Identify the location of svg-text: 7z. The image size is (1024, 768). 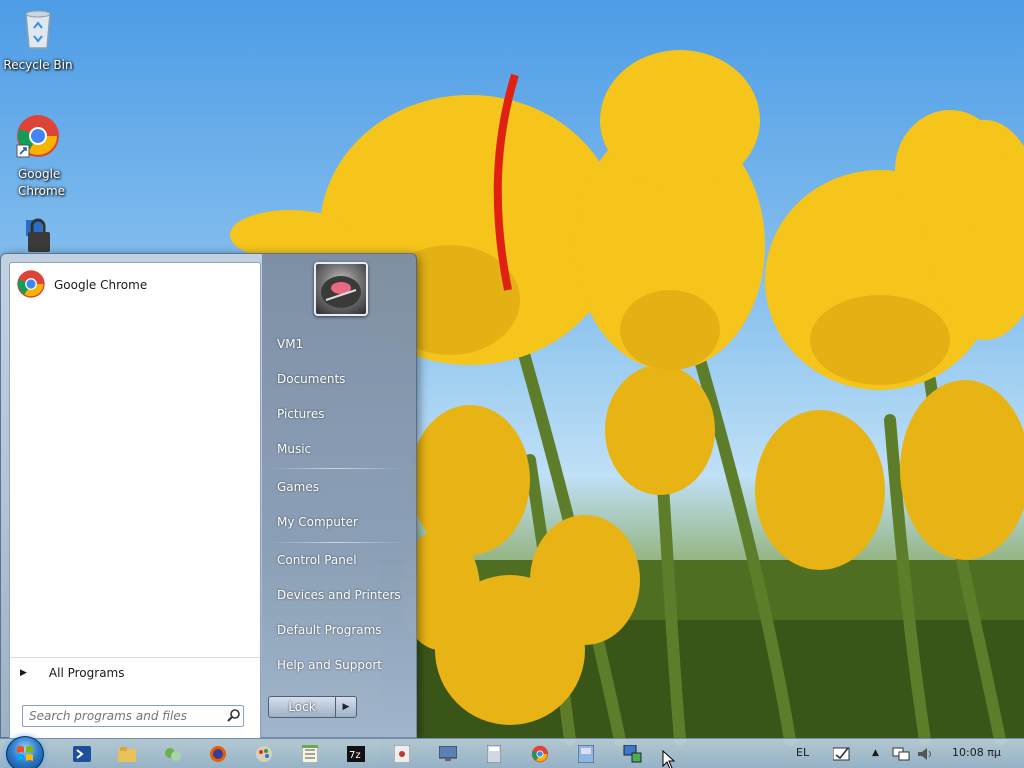
(355, 755).